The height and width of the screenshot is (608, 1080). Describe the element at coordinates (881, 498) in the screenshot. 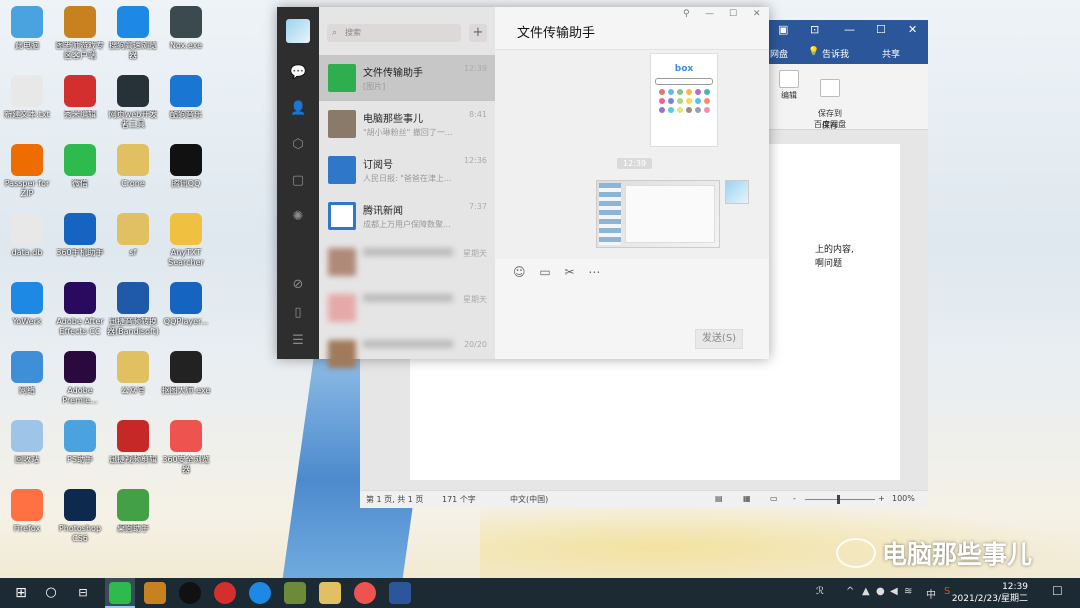

I see `zoom-in-icon: +` at that location.